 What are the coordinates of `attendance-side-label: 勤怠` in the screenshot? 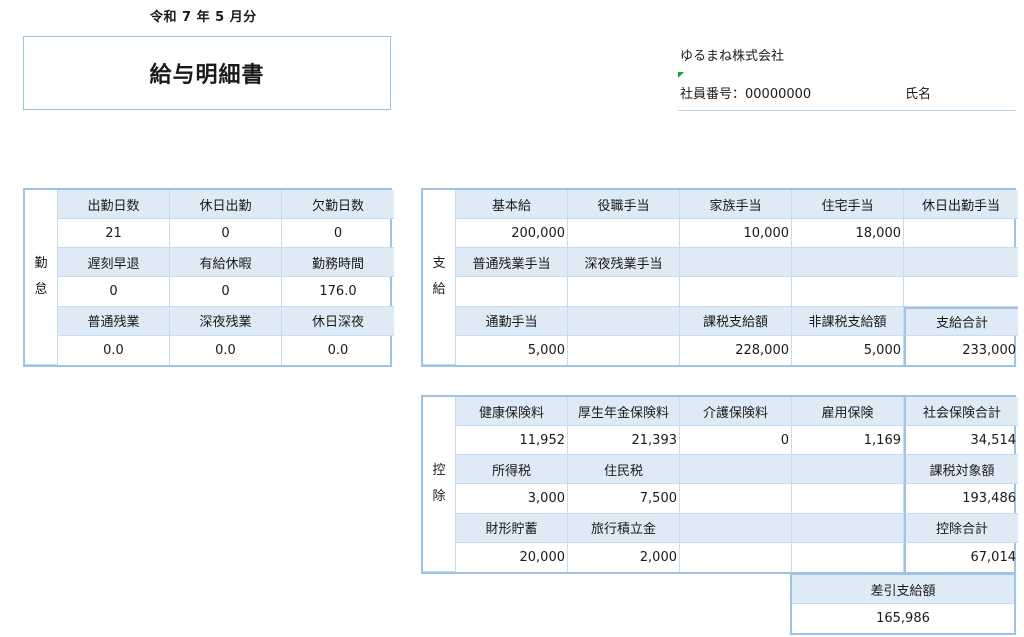 It's located at (41, 277).